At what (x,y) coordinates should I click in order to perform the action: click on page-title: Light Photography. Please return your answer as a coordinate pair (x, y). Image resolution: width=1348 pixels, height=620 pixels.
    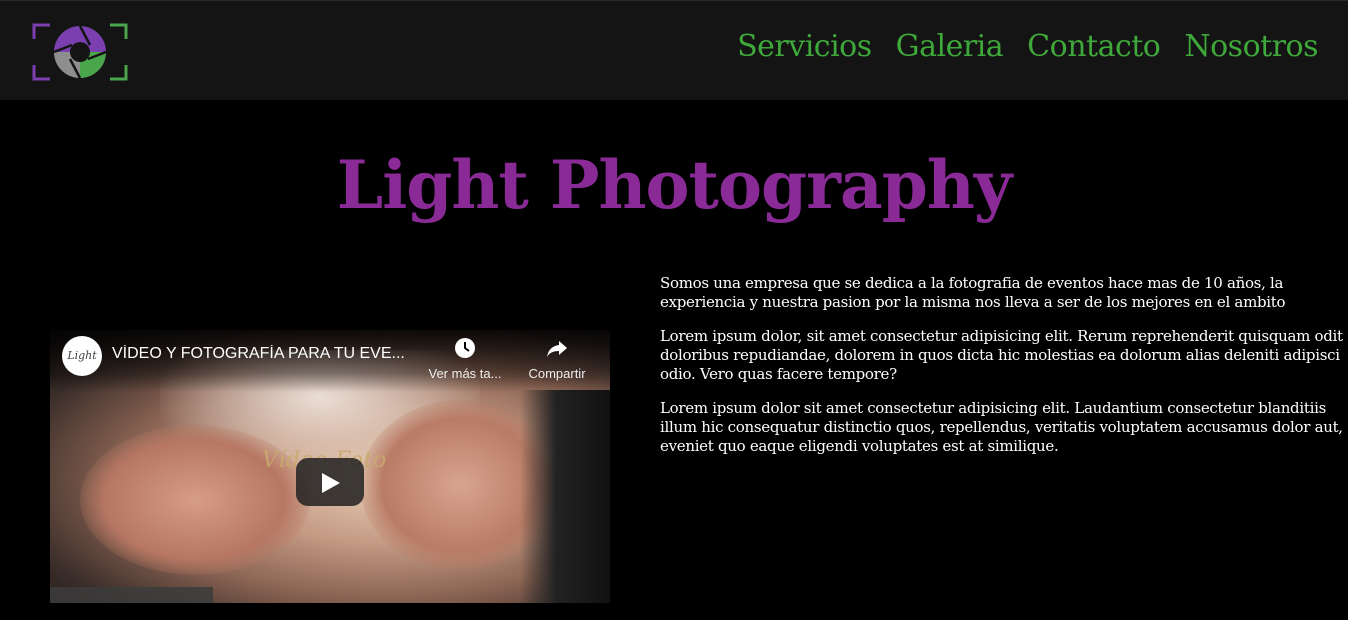
    Looking at the image, I should click on (674, 185).